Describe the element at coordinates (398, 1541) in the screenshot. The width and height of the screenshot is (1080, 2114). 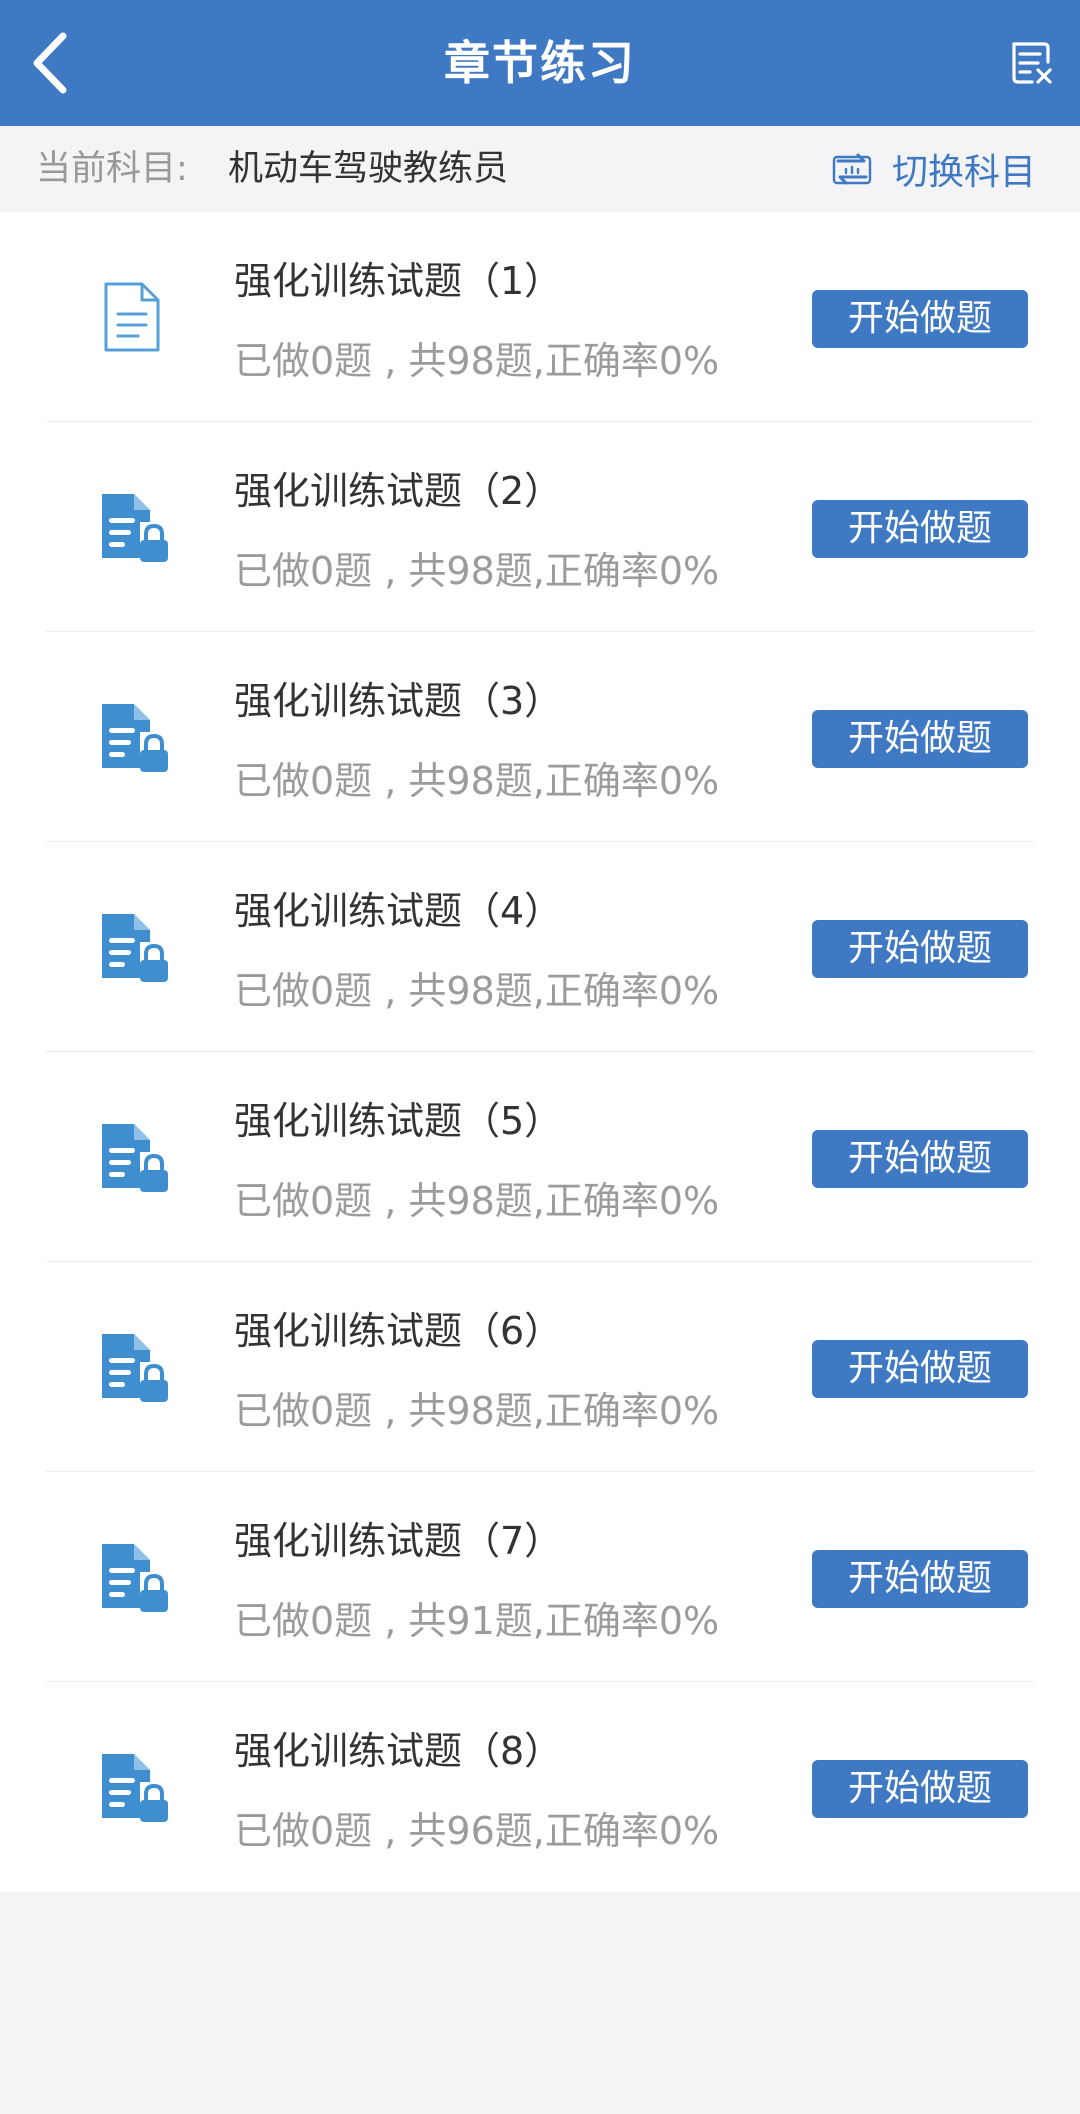
I see `exercise-title: 强化训练试题（7）` at that location.